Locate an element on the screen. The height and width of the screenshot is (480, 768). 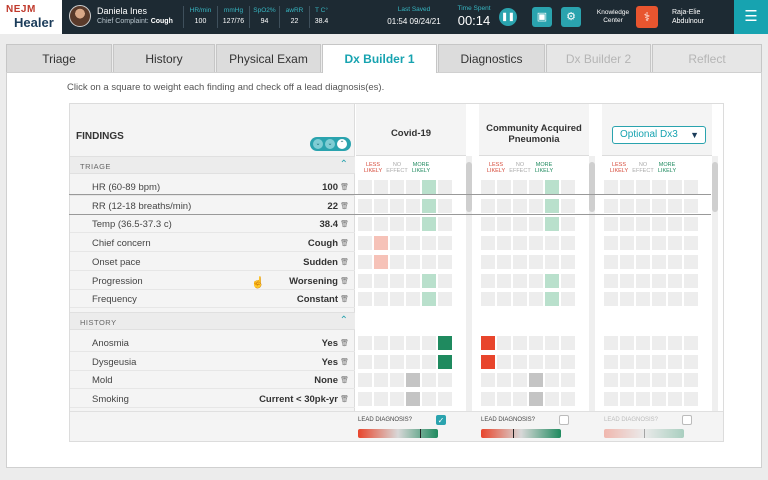
settings-button: ⚙ is located at coordinates (571, 17).